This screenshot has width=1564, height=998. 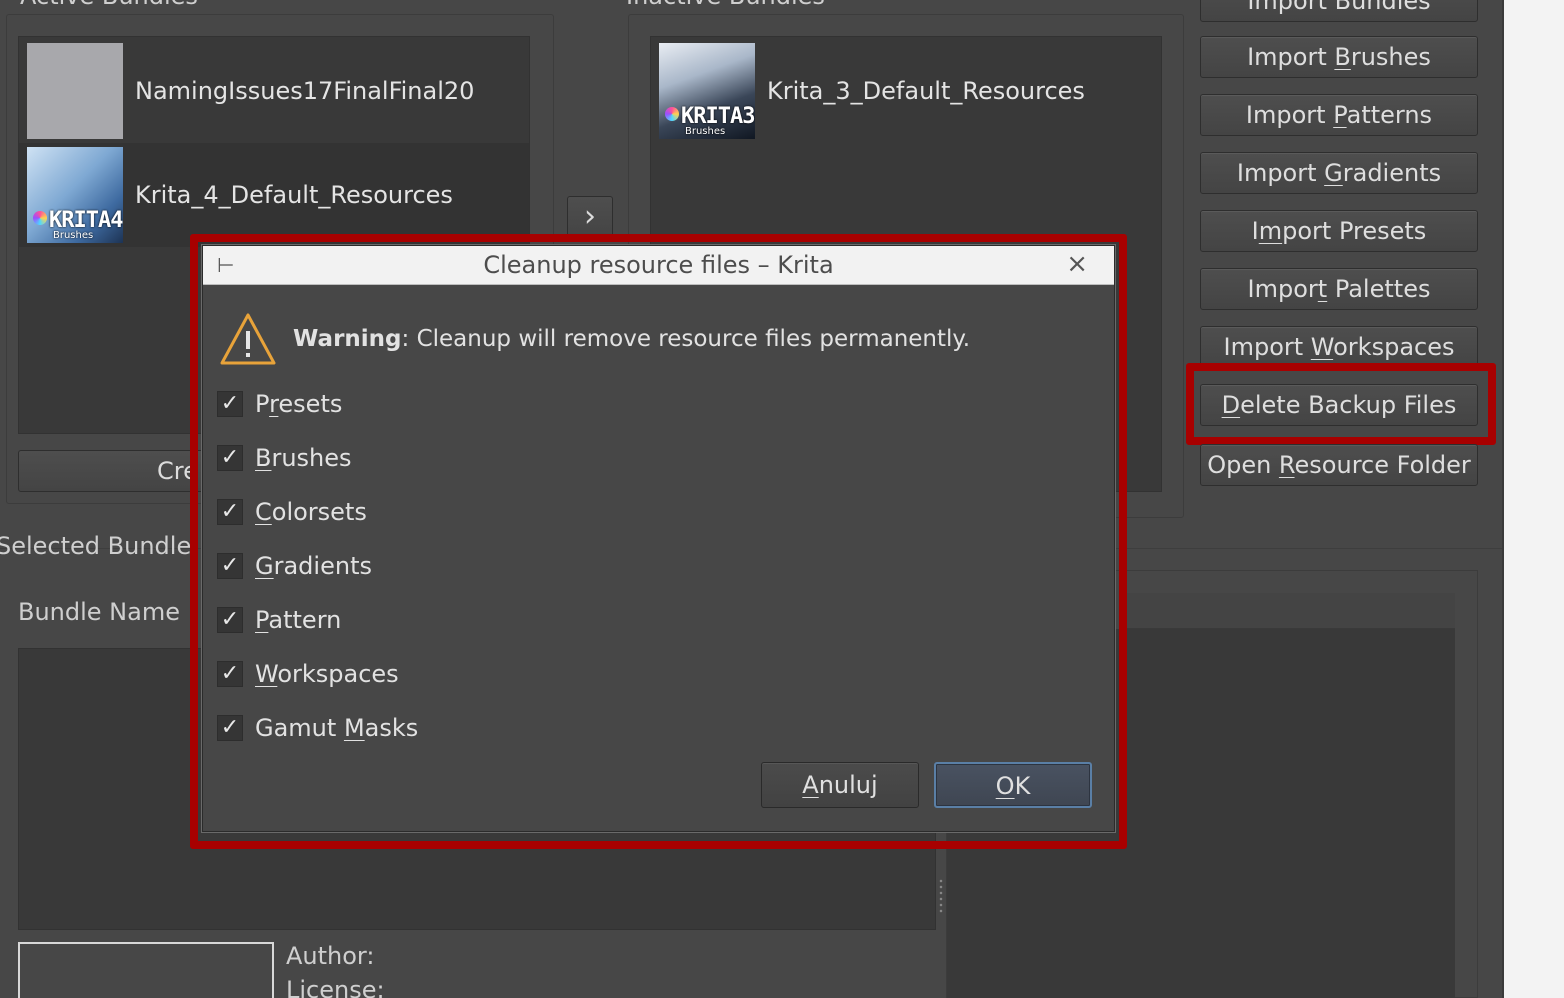 I want to click on bundle-name: Krita_4_Default_Resources, so click(x=294, y=195).